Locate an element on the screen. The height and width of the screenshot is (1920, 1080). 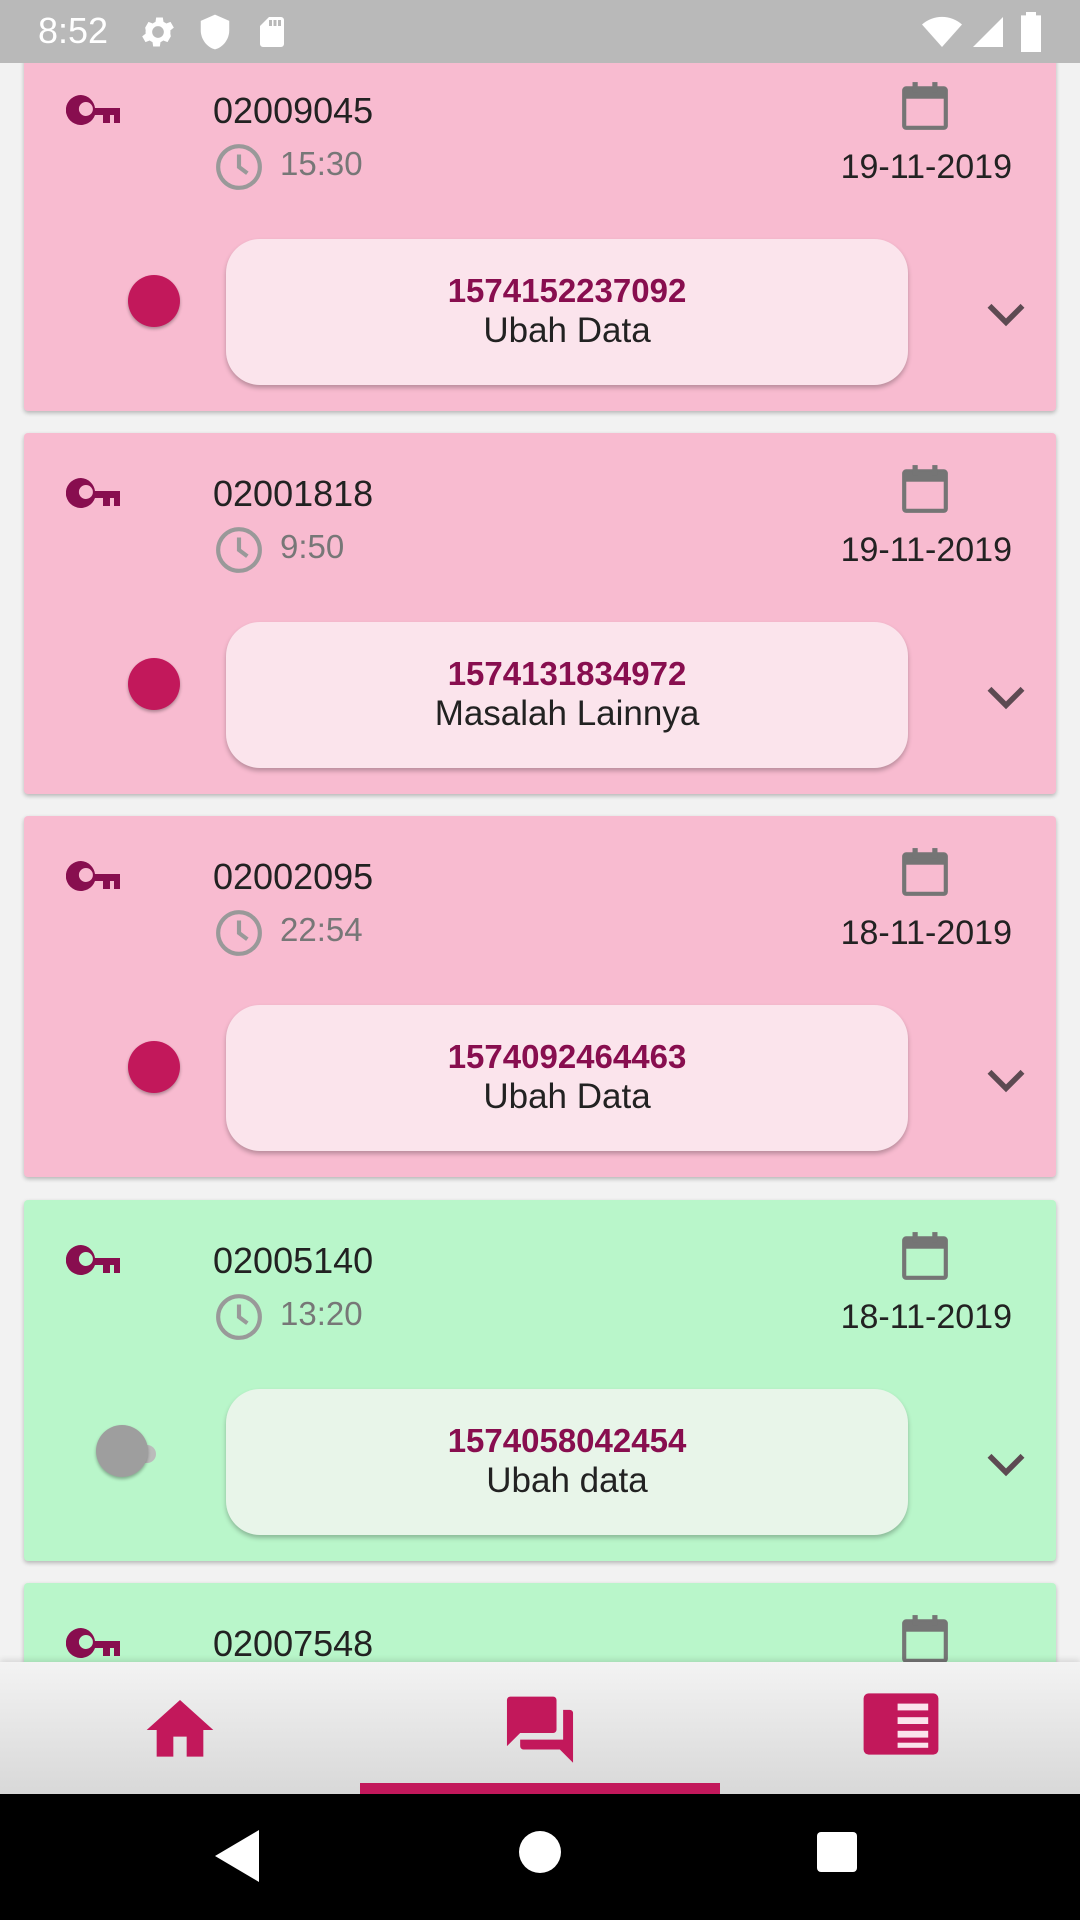
nav-chat is located at coordinates (540, 1728).